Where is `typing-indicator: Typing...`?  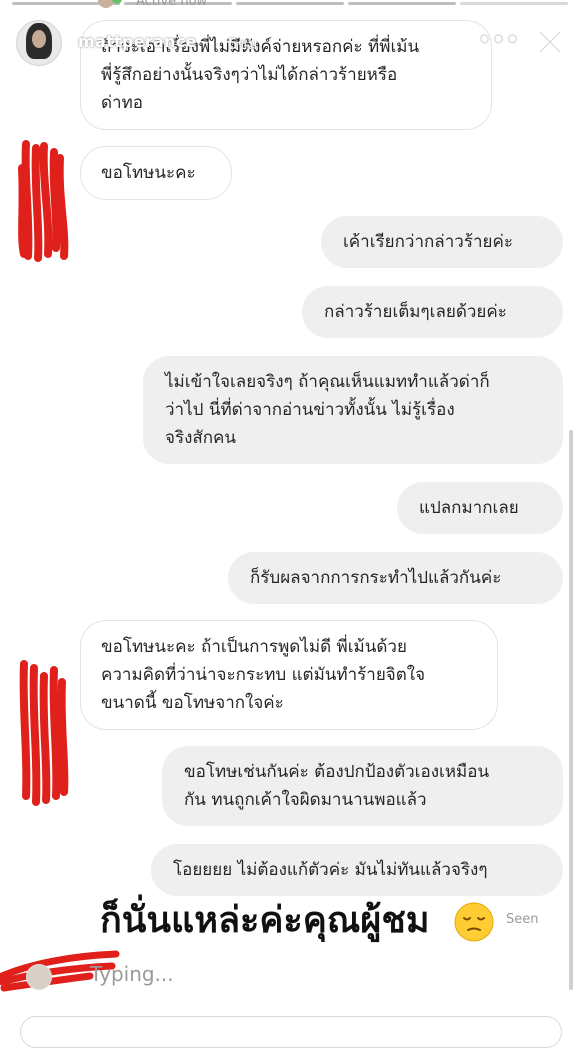
typing-indicator: Typing... is located at coordinates (132, 974).